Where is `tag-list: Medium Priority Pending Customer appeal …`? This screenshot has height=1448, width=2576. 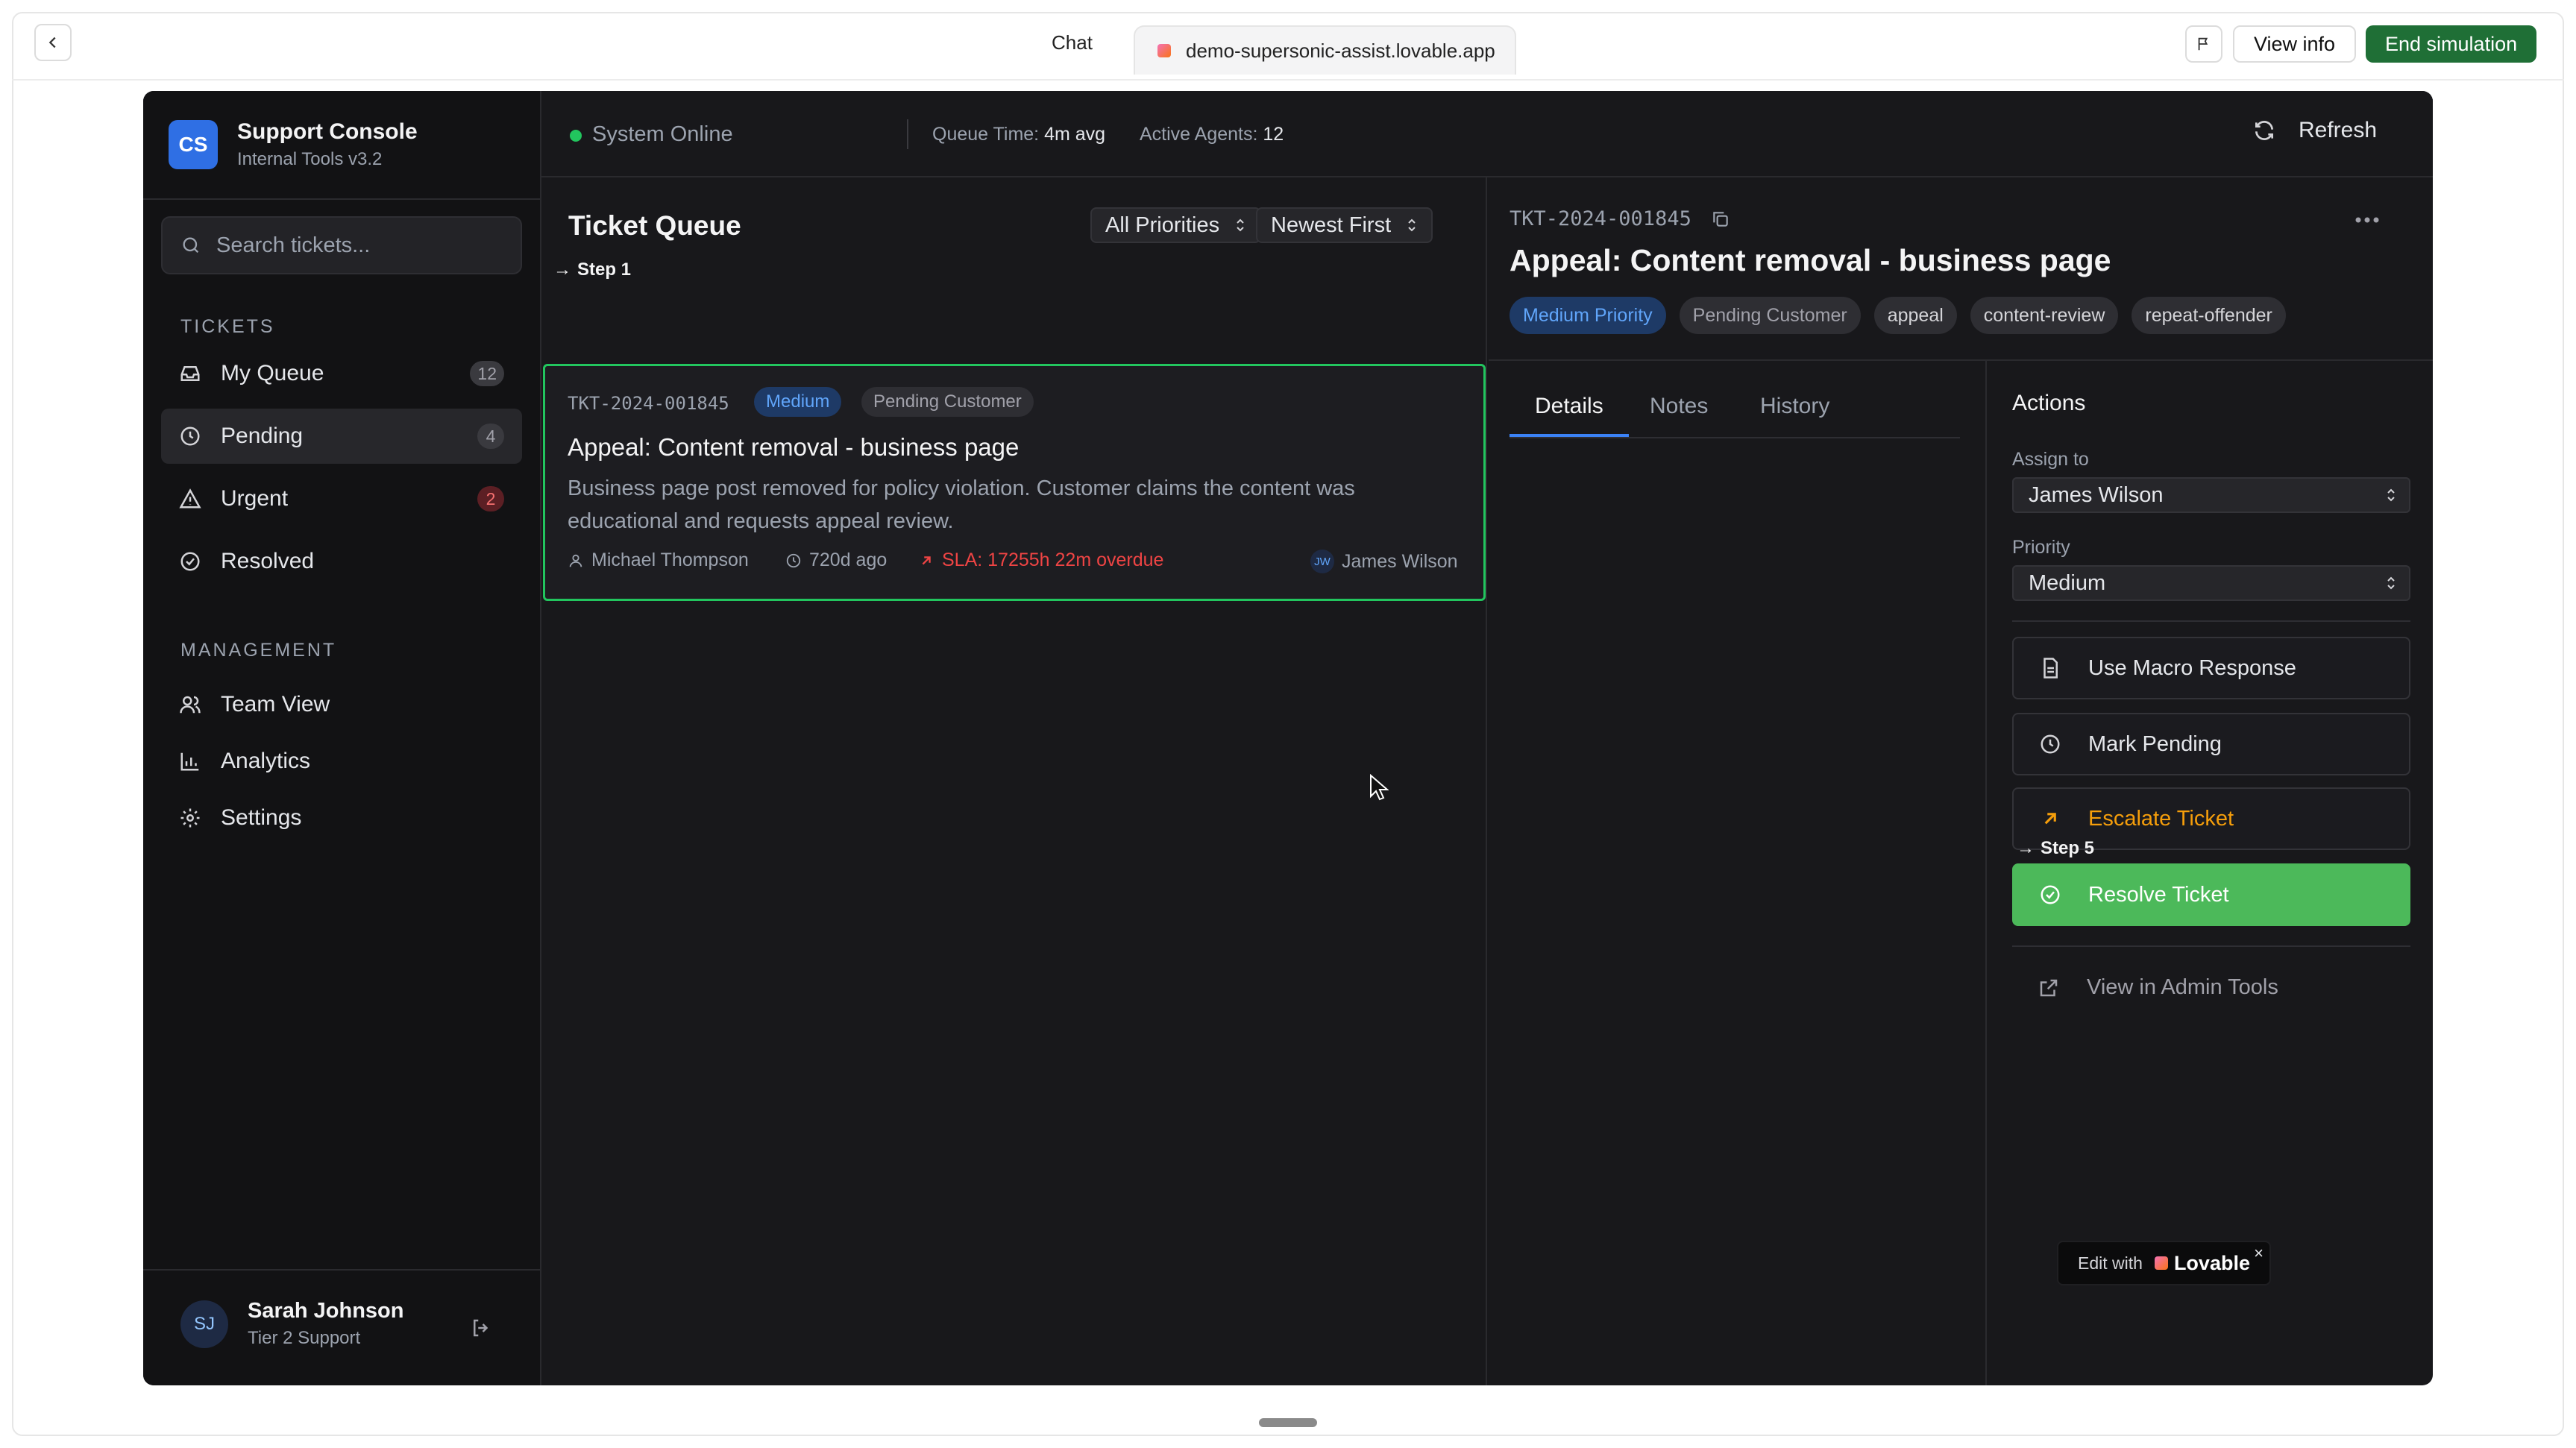 tag-list: Medium Priority Pending Customer appeal … is located at coordinates (1898, 315).